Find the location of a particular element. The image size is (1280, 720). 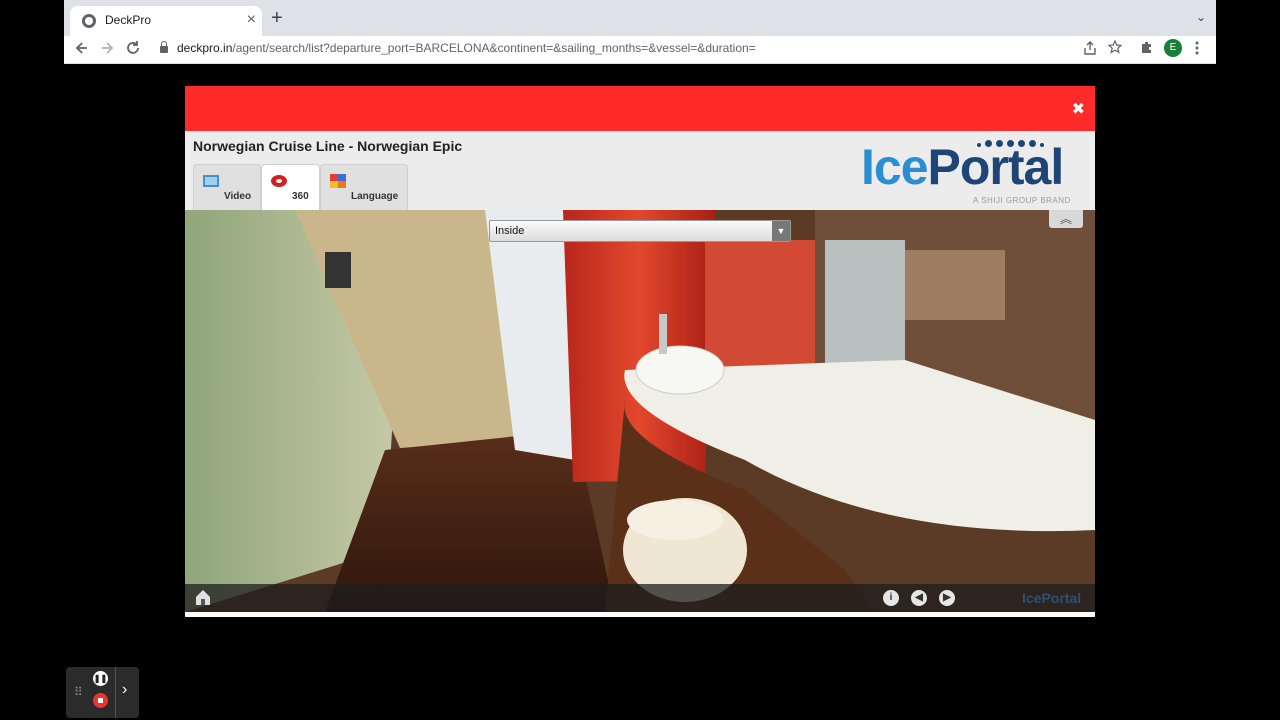

double-chevron-up-icon: ︽ is located at coordinates (1065, 219).